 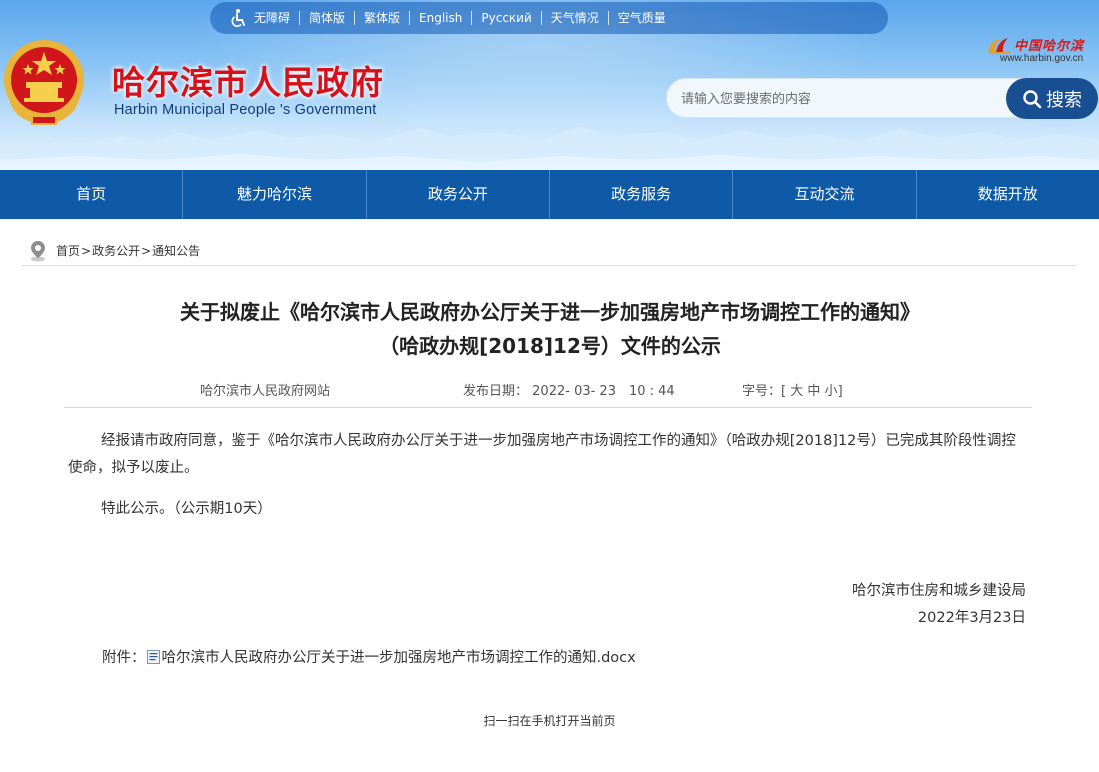 I want to click on nav-item-charm-harbin: 魅力哈尔滨, so click(x=273, y=194).